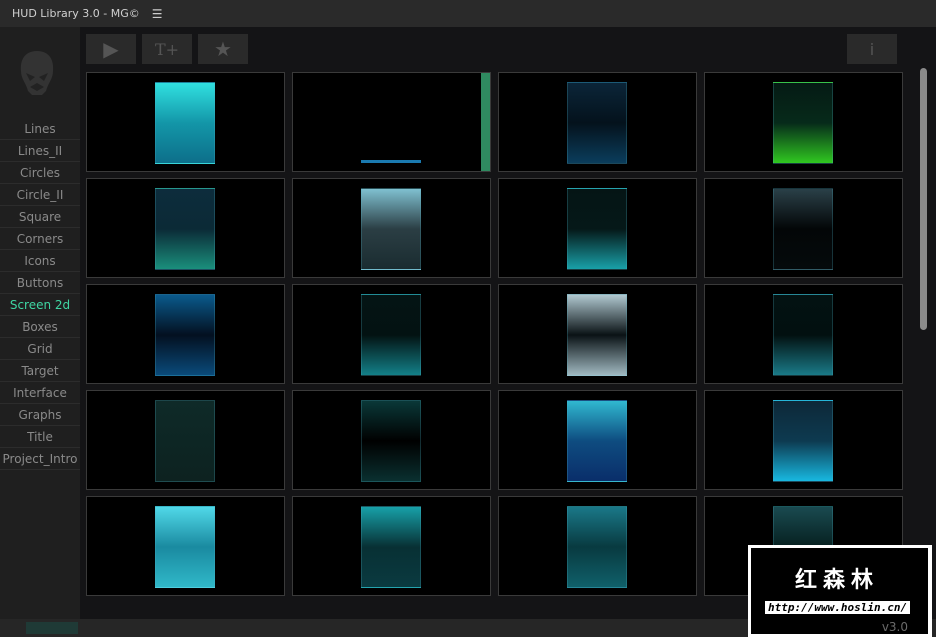 The width and height of the screenshot is (936, 637). I want to click on sidebar-item-title: Title, so click(40, 437).